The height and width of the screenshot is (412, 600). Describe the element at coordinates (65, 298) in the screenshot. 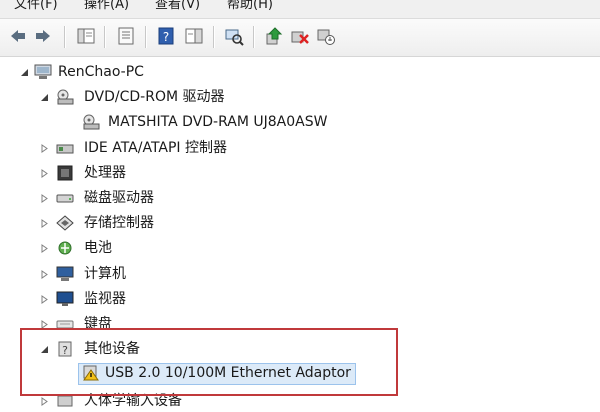

I see `monitor-icon` at that location.